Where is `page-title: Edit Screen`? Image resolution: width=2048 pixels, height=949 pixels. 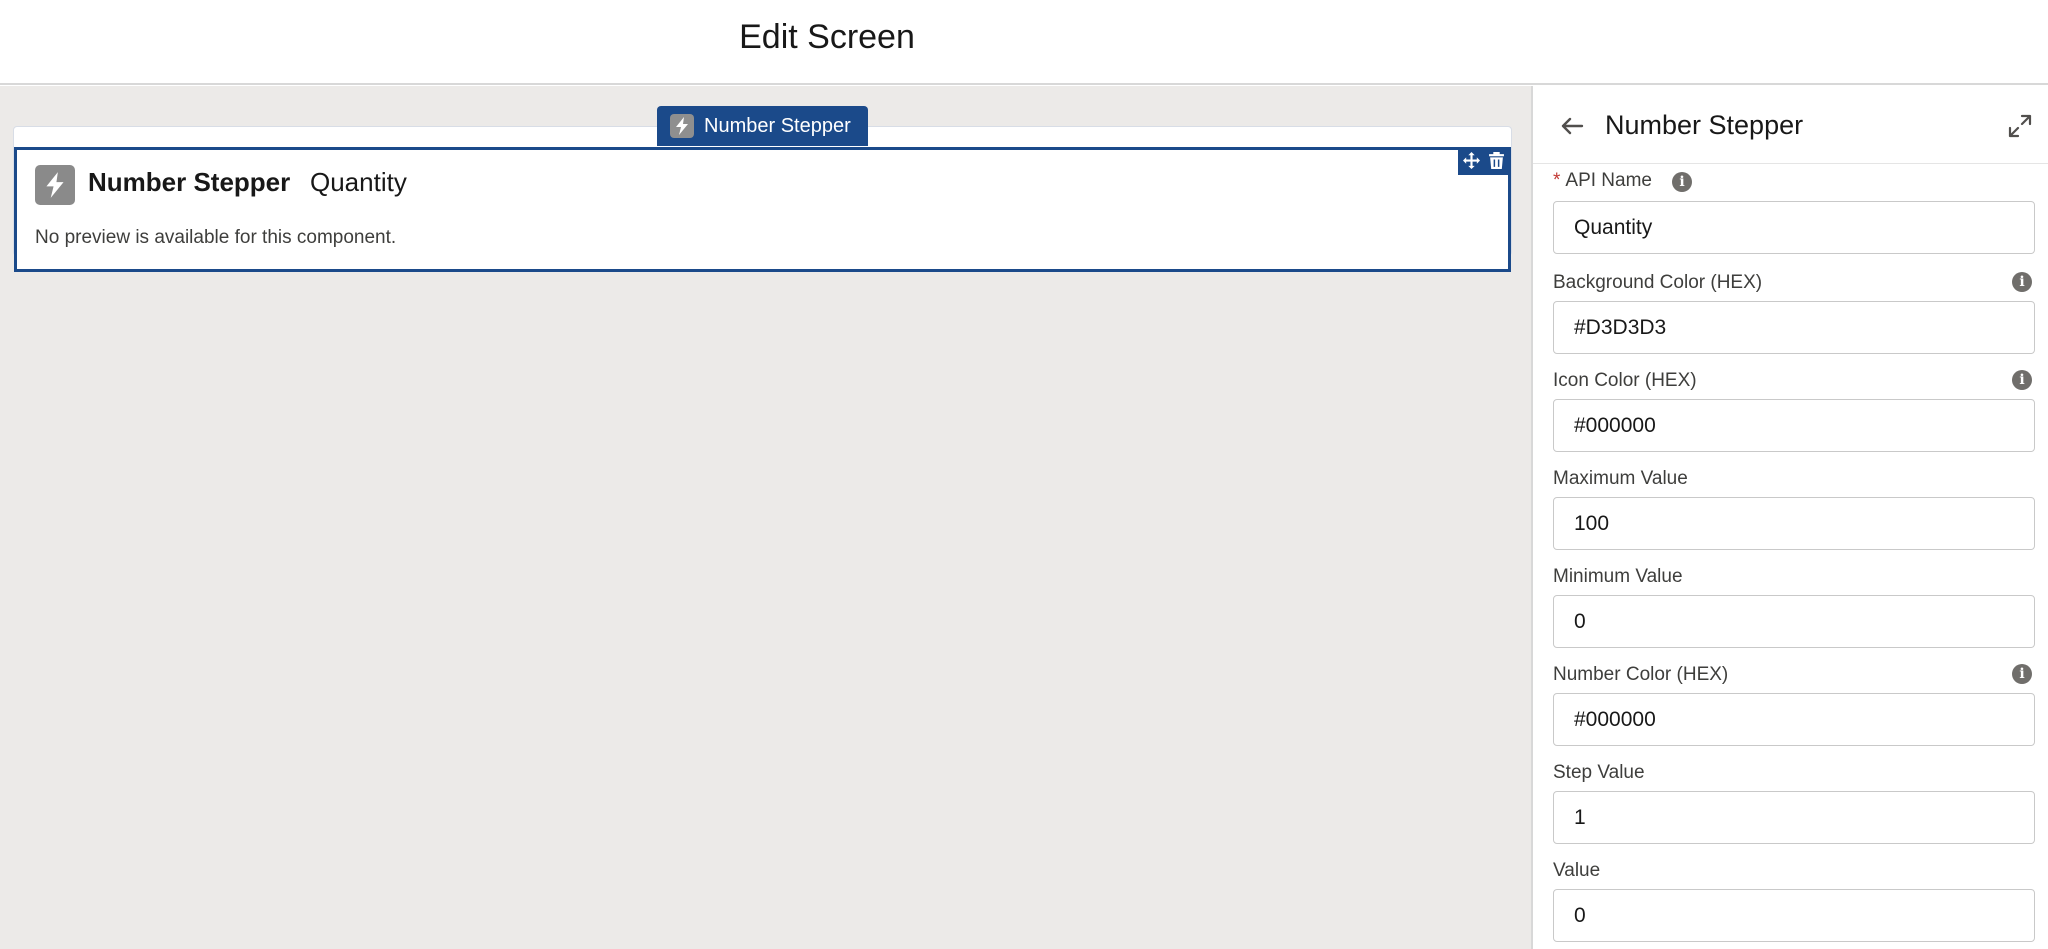 page-title: Edit Screen is located at coordinates (827, 37).